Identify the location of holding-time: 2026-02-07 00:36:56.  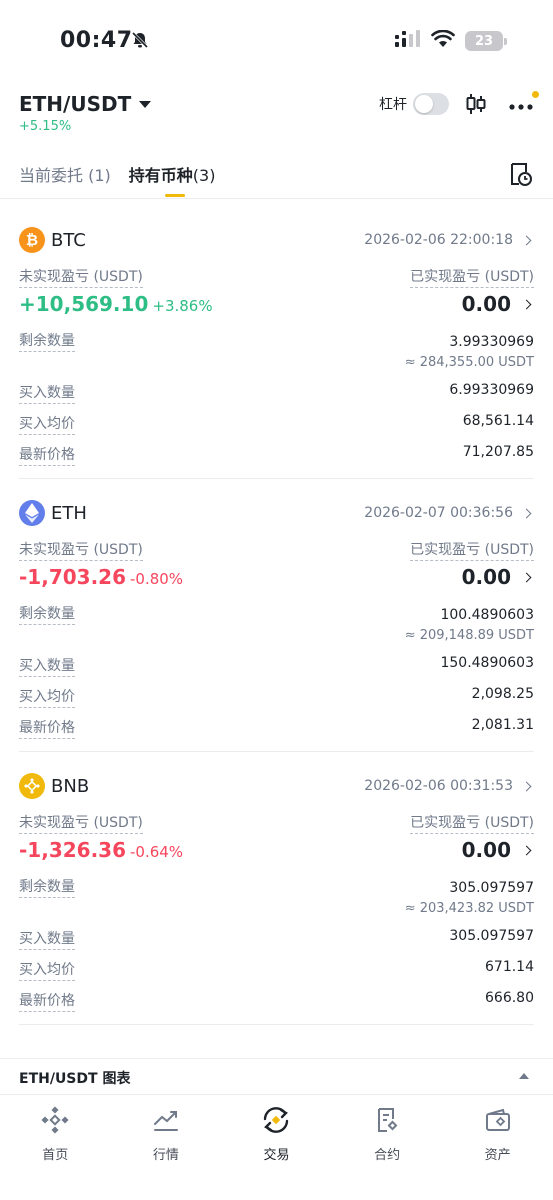
(438, 513).